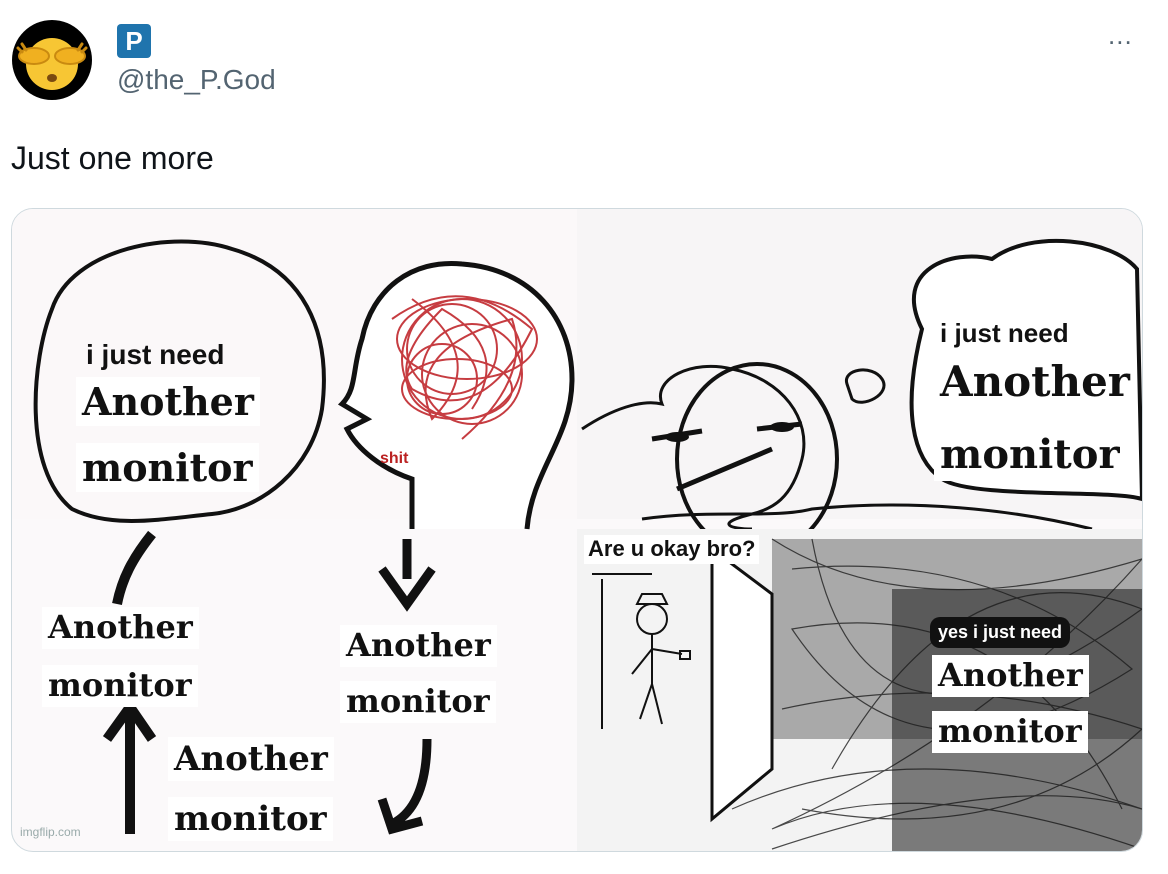  What do you see at coordinates (418, 702) in the screenshot?
I see `cycle-right-line2: monitor` at bounding box center [418, 702].